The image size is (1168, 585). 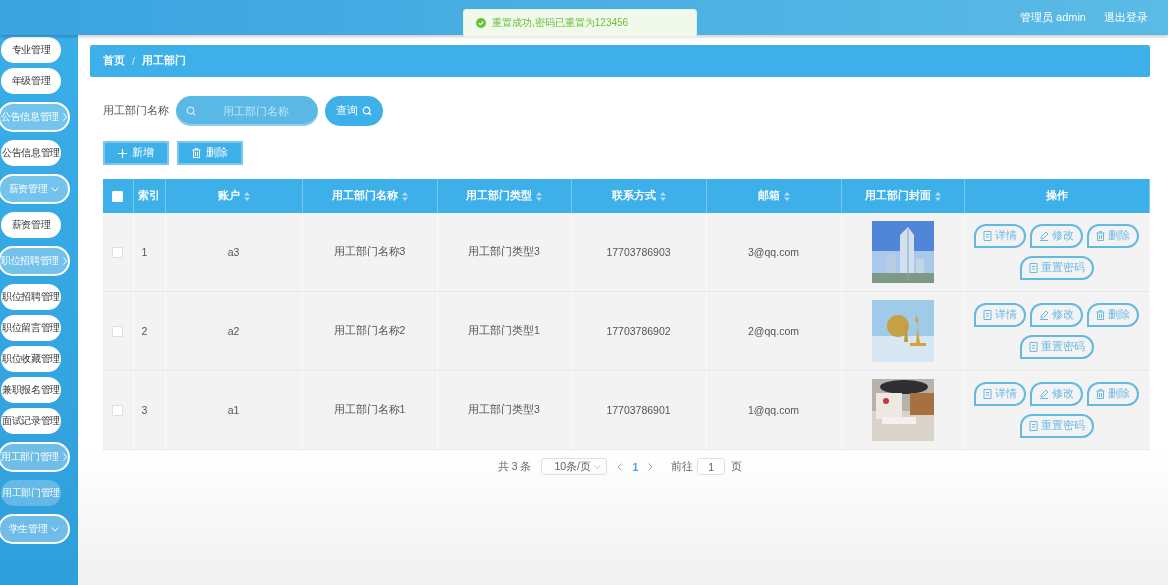 I want to click on sidebar-item: 职位招聘管理, so click(x=31, y=297).